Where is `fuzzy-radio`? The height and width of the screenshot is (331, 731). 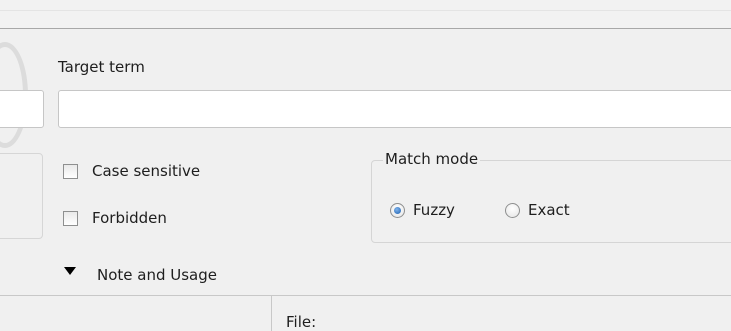
fuzzy-radio is located at coordinates (397, 210).